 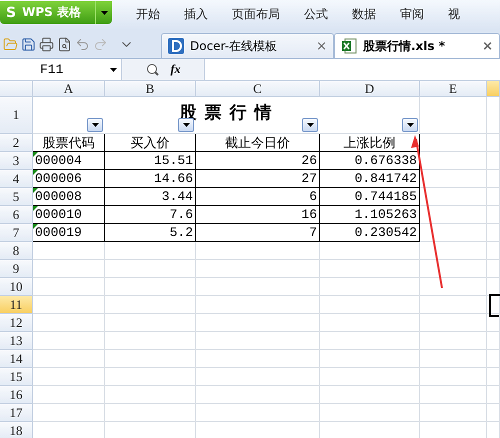 I want to click on save-icon, so click(x=28, y=44).